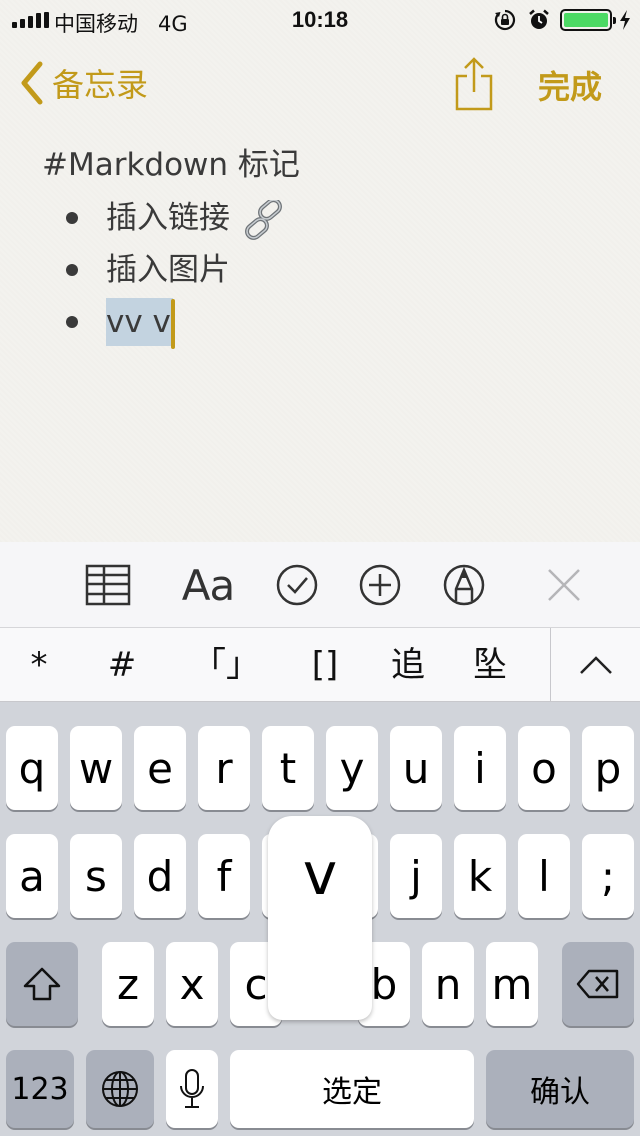 The image size is (640, 1136). I want to click on candidate-item: #, so click(122, 665).